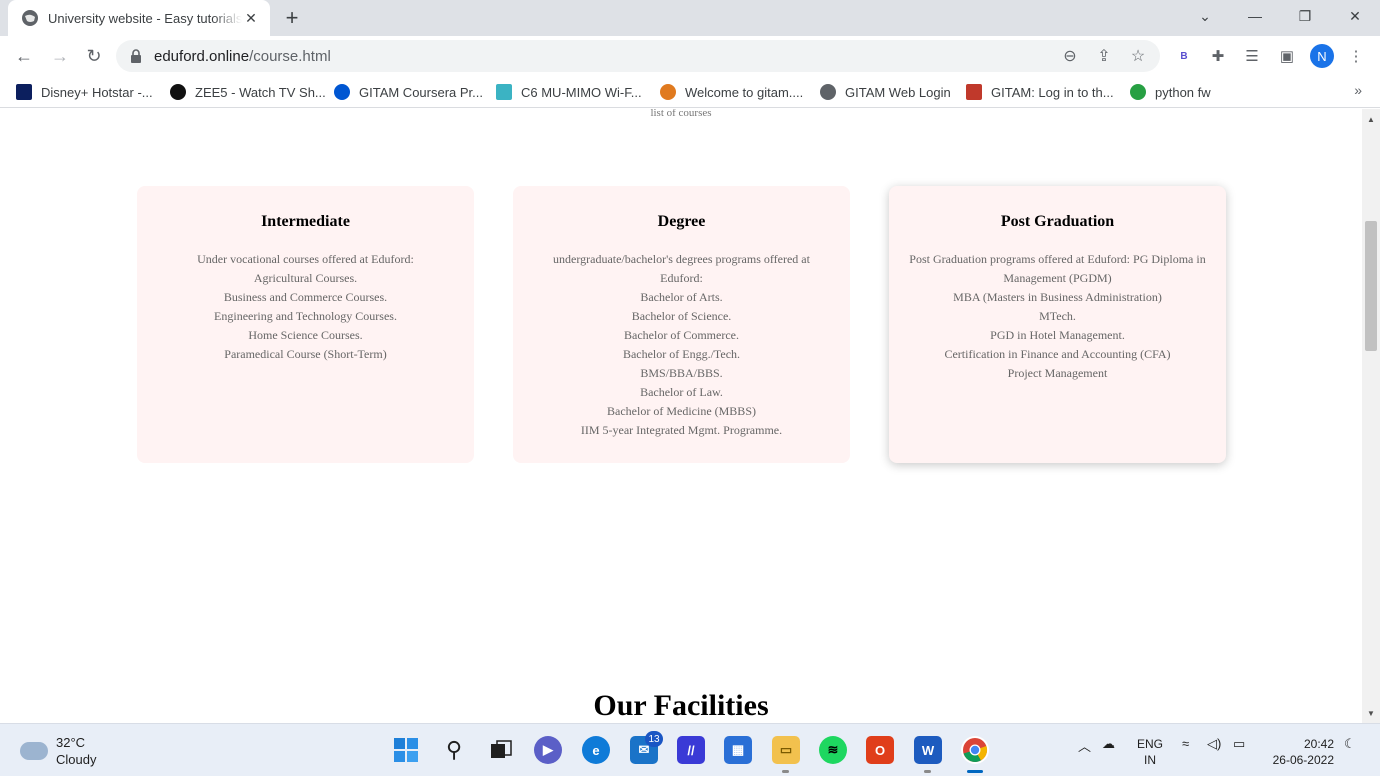 The image size is (1380, 776). Describe the element at coordinates (305, 221) in the screenshot. I see `card-title: Intermediate` at that location.